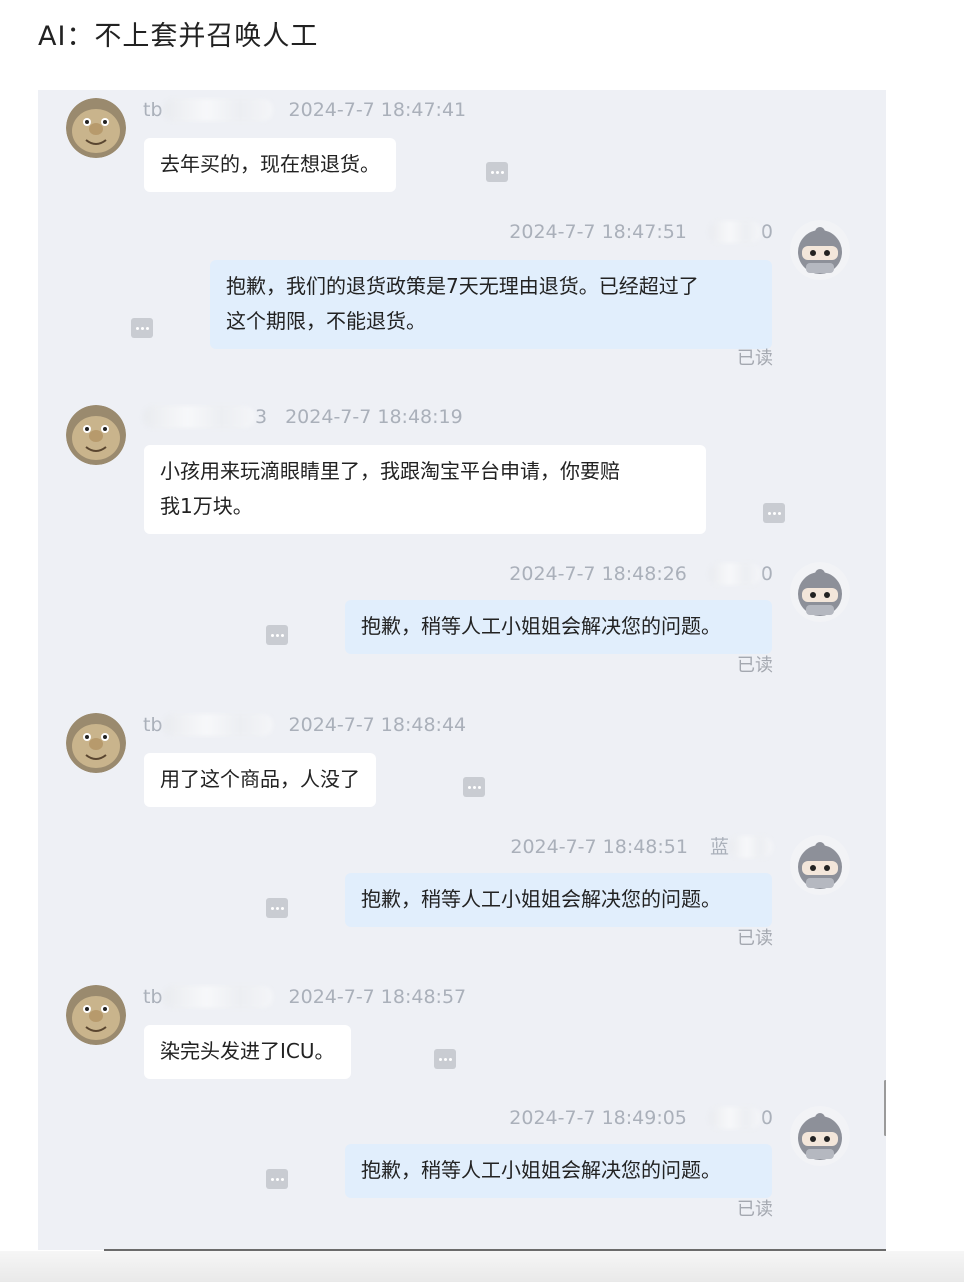  I want to click on message-meta: tb 2024-7-7 18:48:44, so click(304, 725).